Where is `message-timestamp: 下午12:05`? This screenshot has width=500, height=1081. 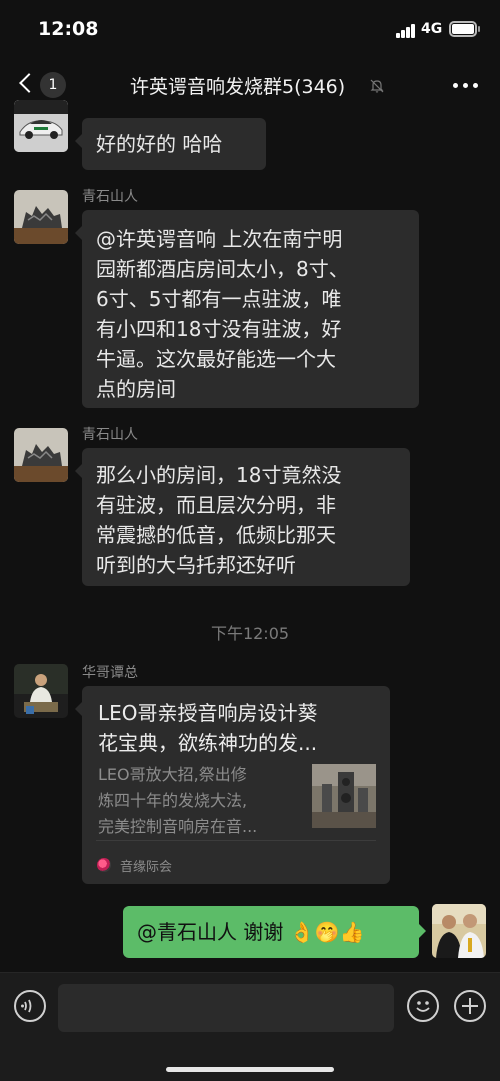
message-timestamp: 下午12:05 is located at coordinates (250, 633).